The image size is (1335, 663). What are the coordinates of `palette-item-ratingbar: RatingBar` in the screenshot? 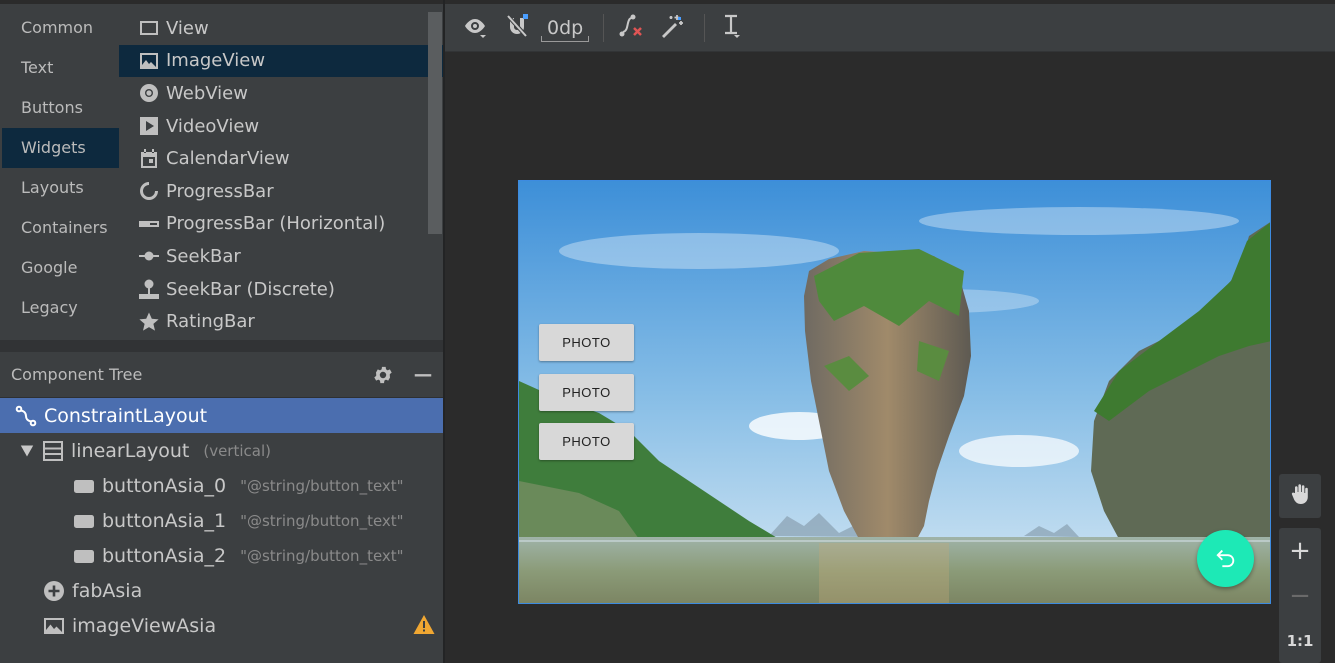 It's located at (281, 321).